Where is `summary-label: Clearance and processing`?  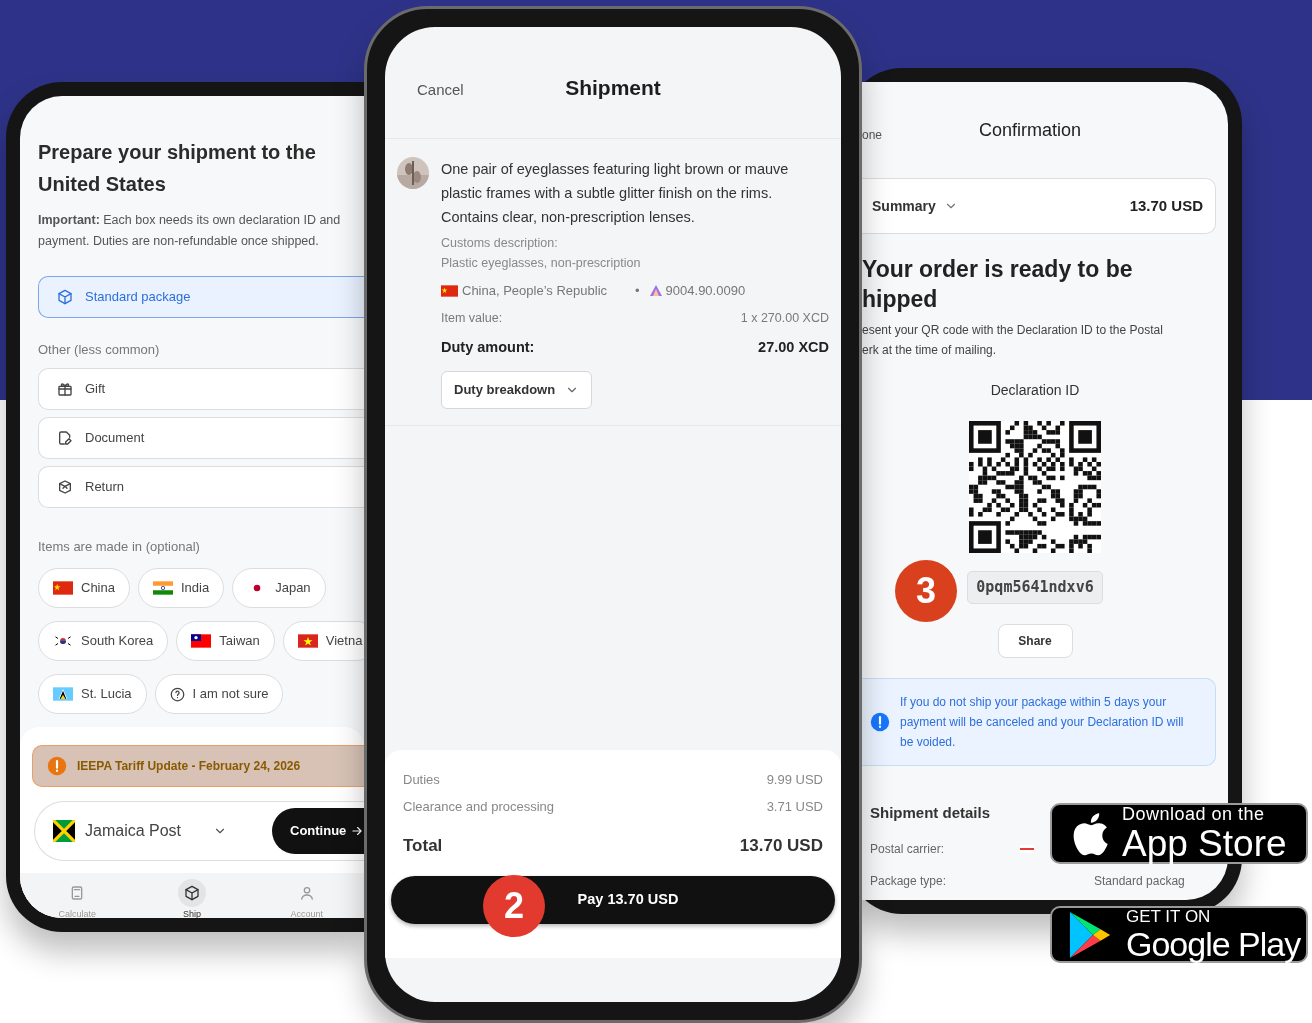
summary-label: Clearance and processing is located at coordinates (479, 807).